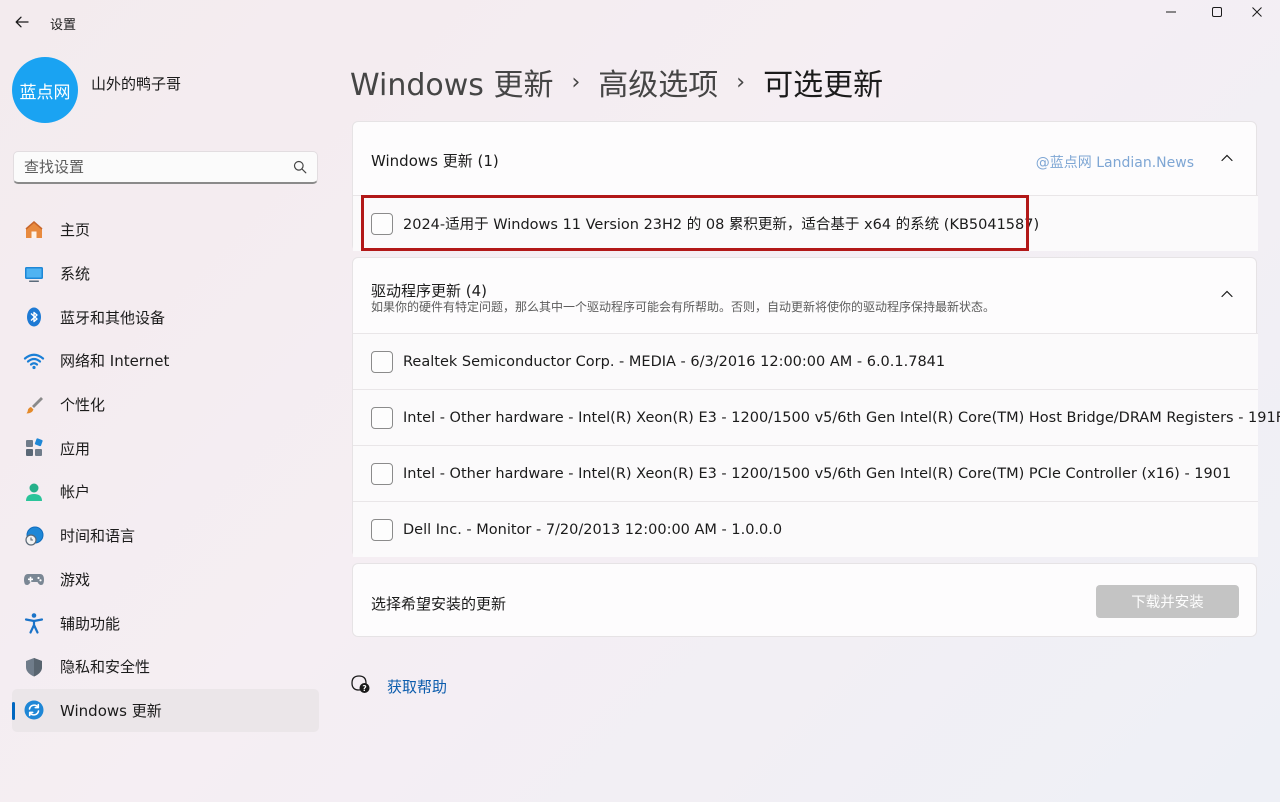 Image resolution: width=1280 pixels, height=802 pixels. I want to click on apps-icon, so click(34, 448).